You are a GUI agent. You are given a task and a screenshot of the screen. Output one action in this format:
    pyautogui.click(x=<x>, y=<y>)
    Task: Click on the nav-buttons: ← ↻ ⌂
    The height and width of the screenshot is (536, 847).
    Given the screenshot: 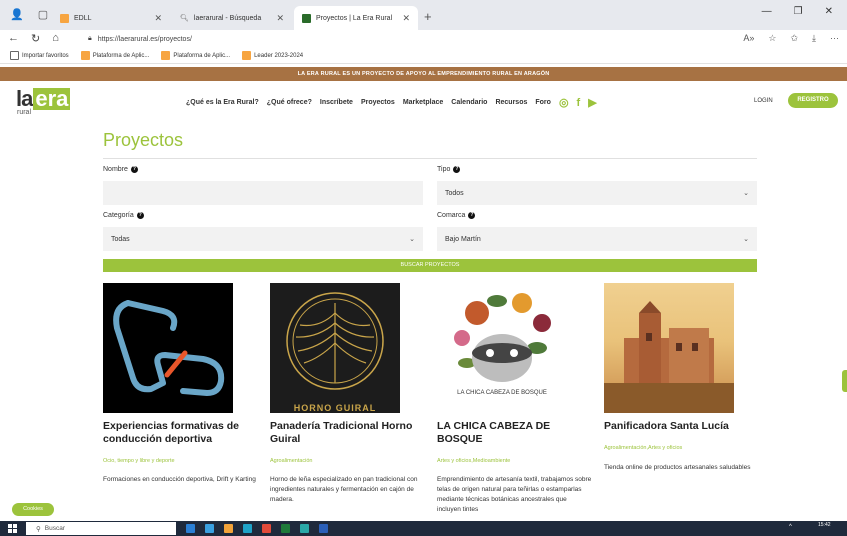 What is the action you would take?
    pyautogui.click(x=33, y=38)
    